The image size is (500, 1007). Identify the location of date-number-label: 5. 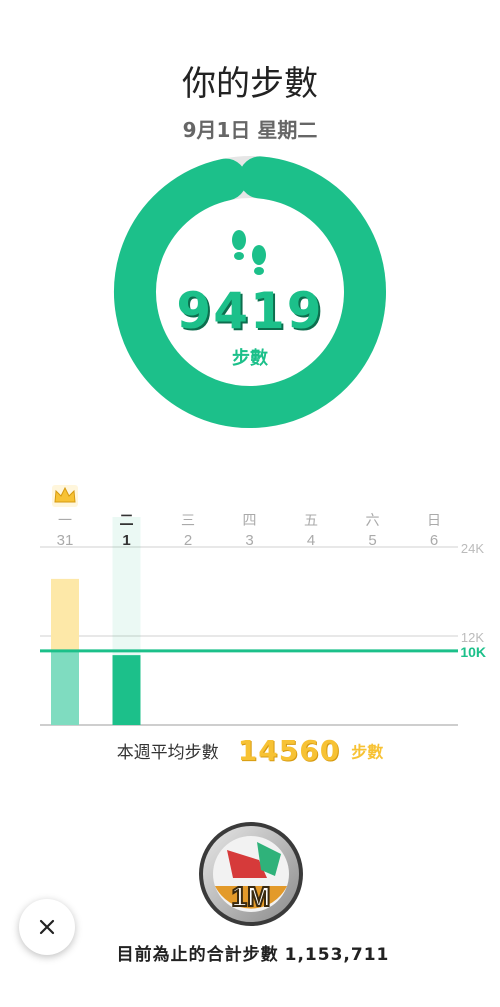
(372, 540).